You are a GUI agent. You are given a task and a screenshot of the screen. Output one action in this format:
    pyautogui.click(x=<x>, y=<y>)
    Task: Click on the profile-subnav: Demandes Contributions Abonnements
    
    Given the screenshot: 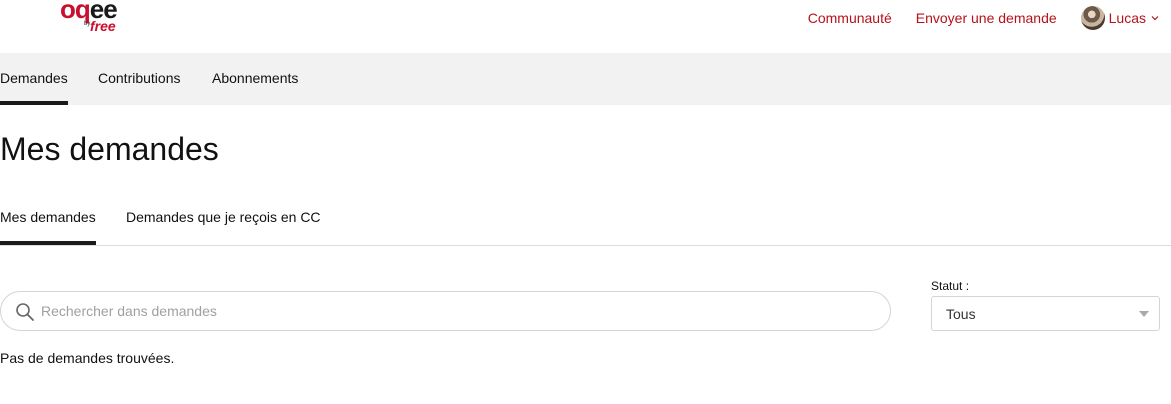 What is the action you would take?
    pyautogui.click(x=585, y=79)
    